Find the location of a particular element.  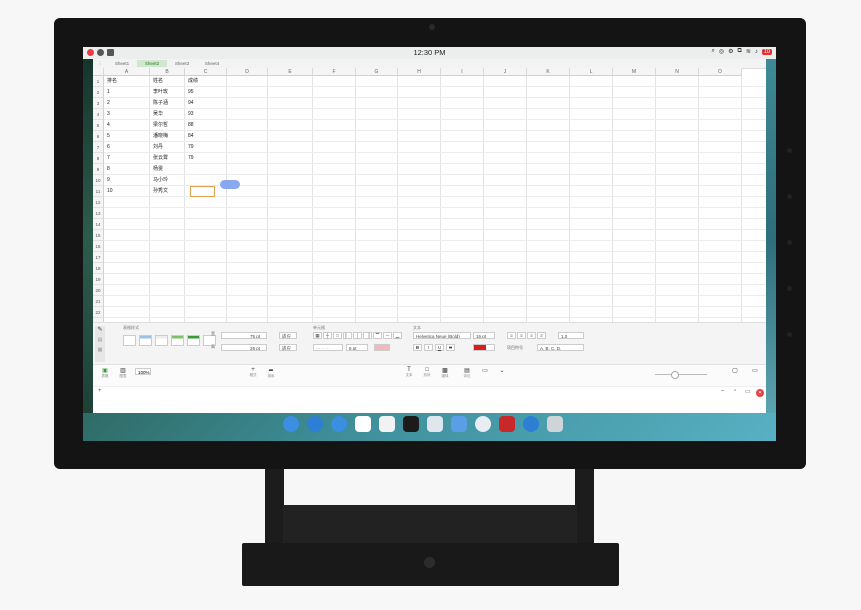

italic-button: I is located at coordinates (428, 347).